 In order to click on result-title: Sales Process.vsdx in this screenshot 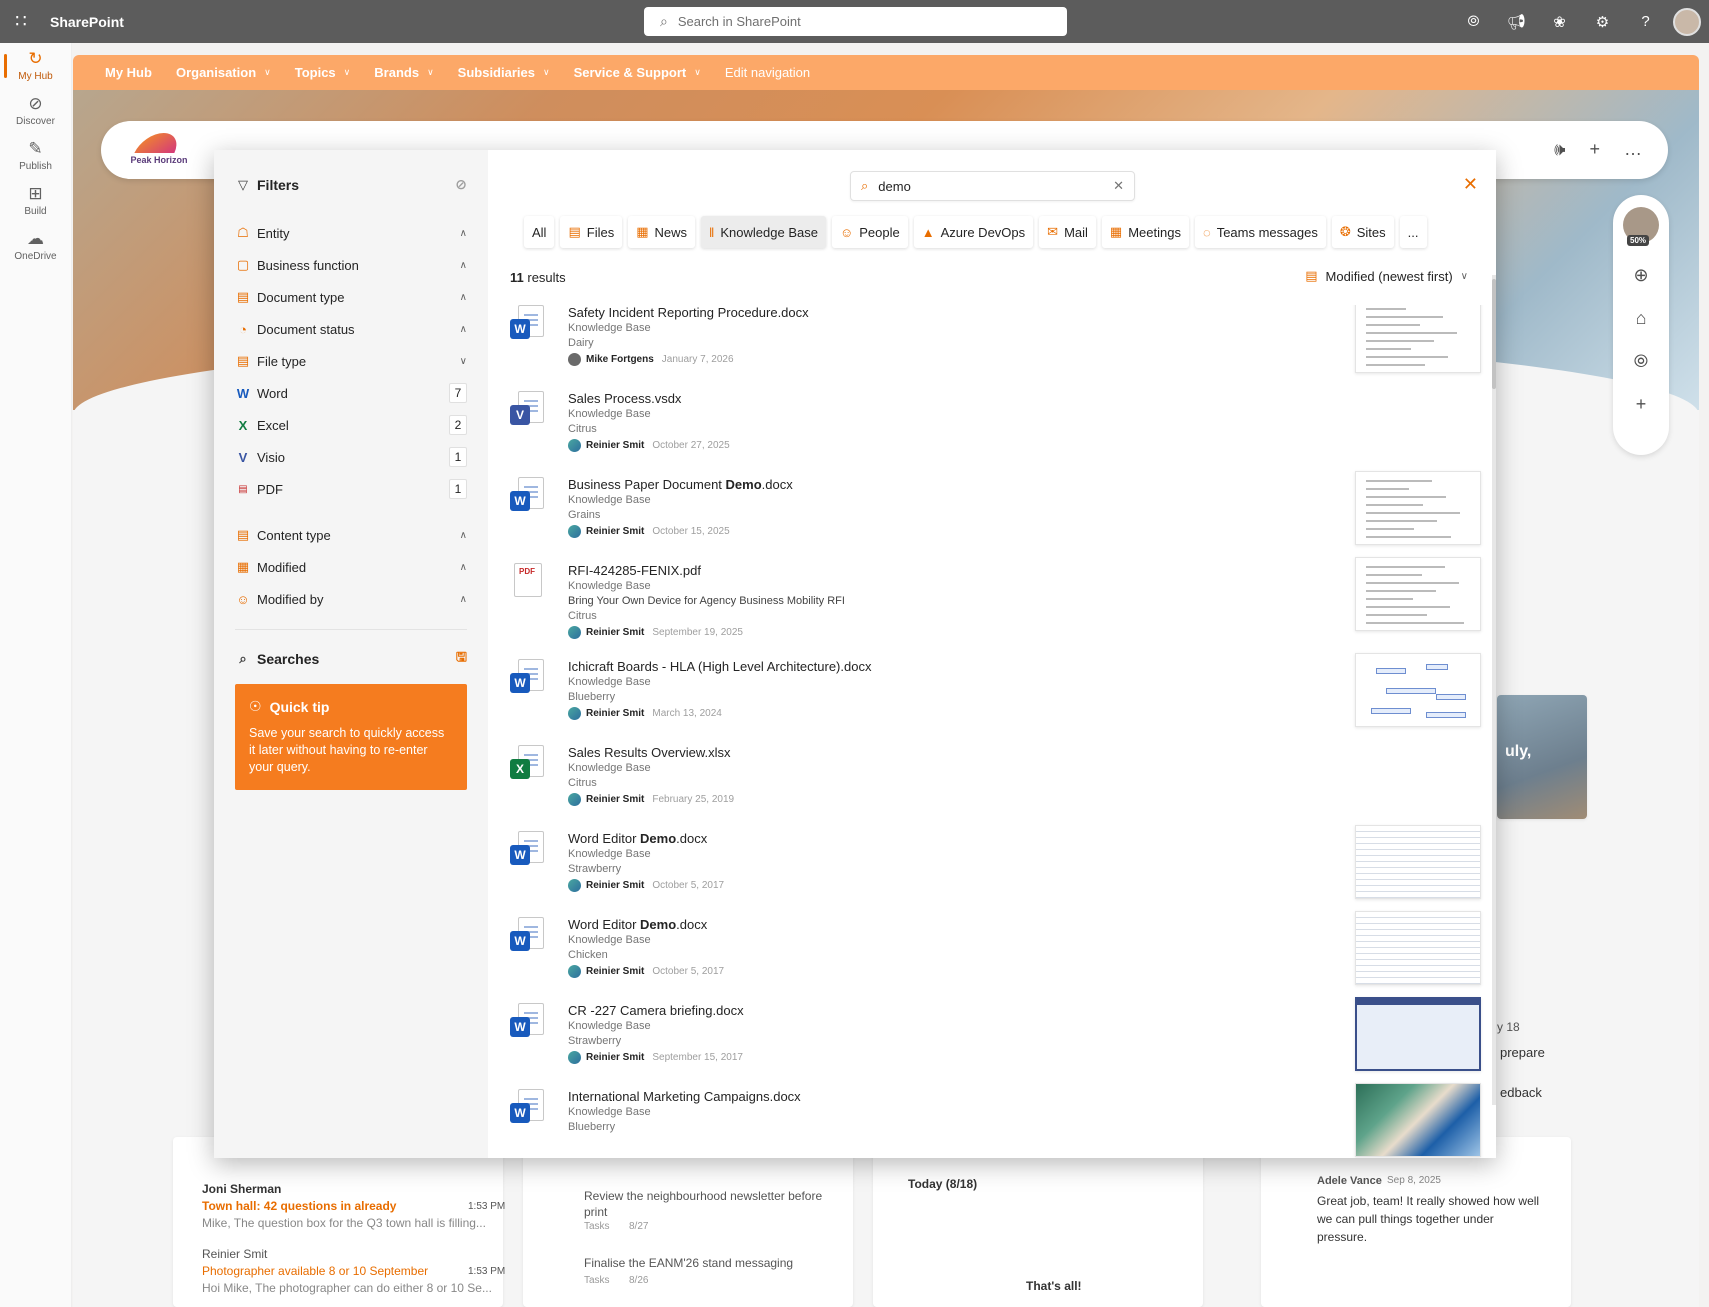, I will do `click(1031, 399)`.